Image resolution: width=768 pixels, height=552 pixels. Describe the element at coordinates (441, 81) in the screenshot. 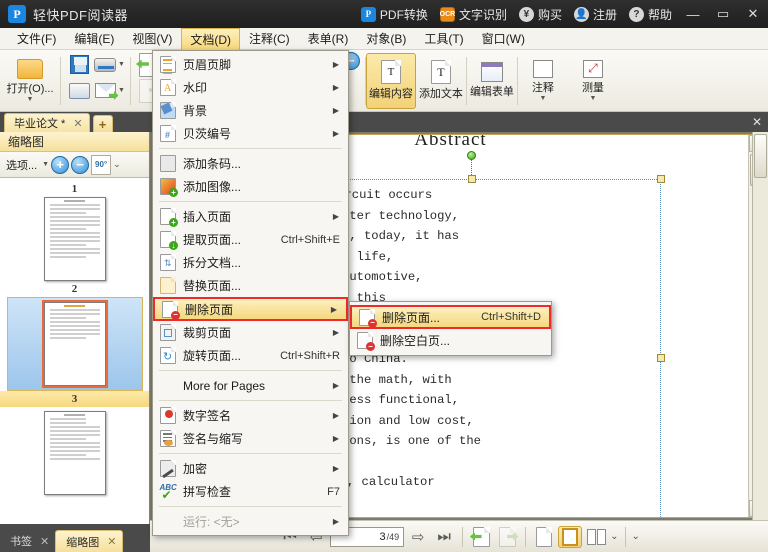

I see `add-text-button: T 添加文本` at that location.